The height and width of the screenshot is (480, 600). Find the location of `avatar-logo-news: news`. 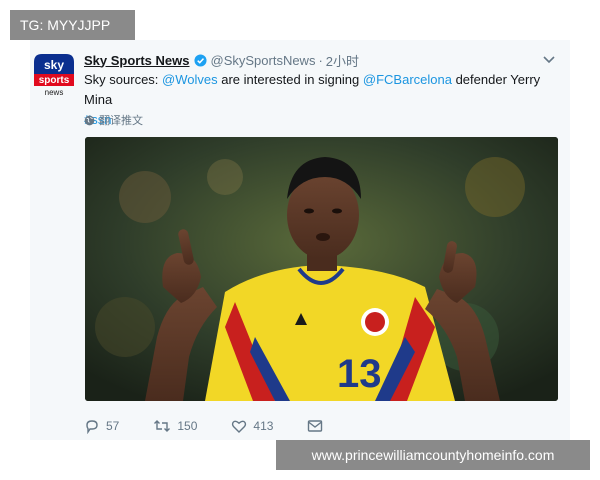

avatar-logo-news: news is located at coordinates (54, 92).